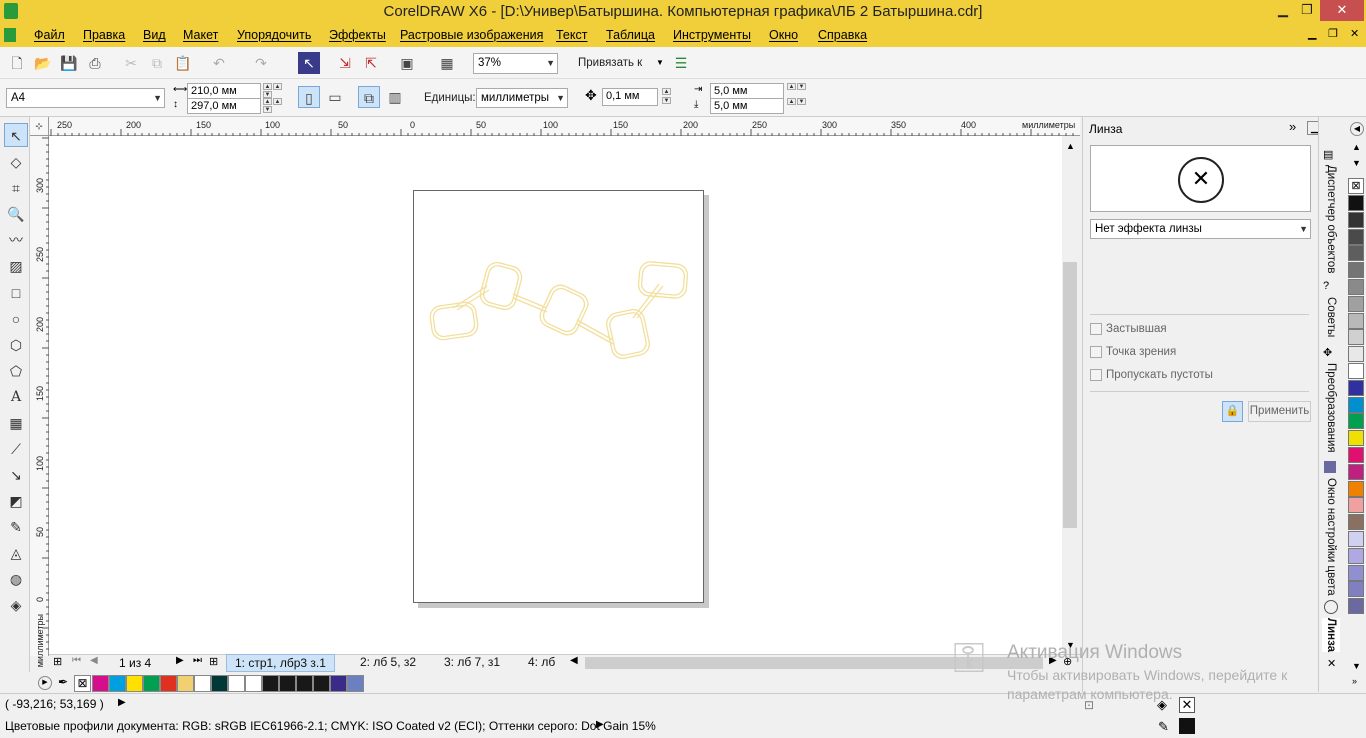 The height and width of the screenshot is (738, 1366). What do you see at coordinates (630, 97) in the screenshot?
I see `nudge-field: 0,1 мм` at bounding box center [630, 97].